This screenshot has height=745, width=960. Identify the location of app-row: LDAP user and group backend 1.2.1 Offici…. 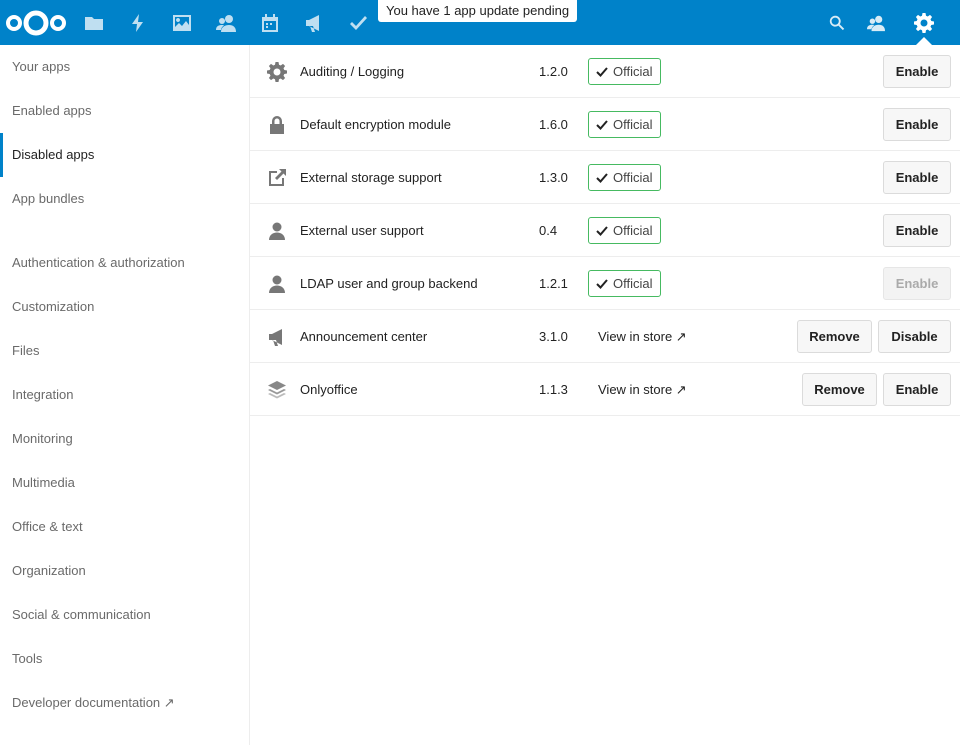
(605, 283).